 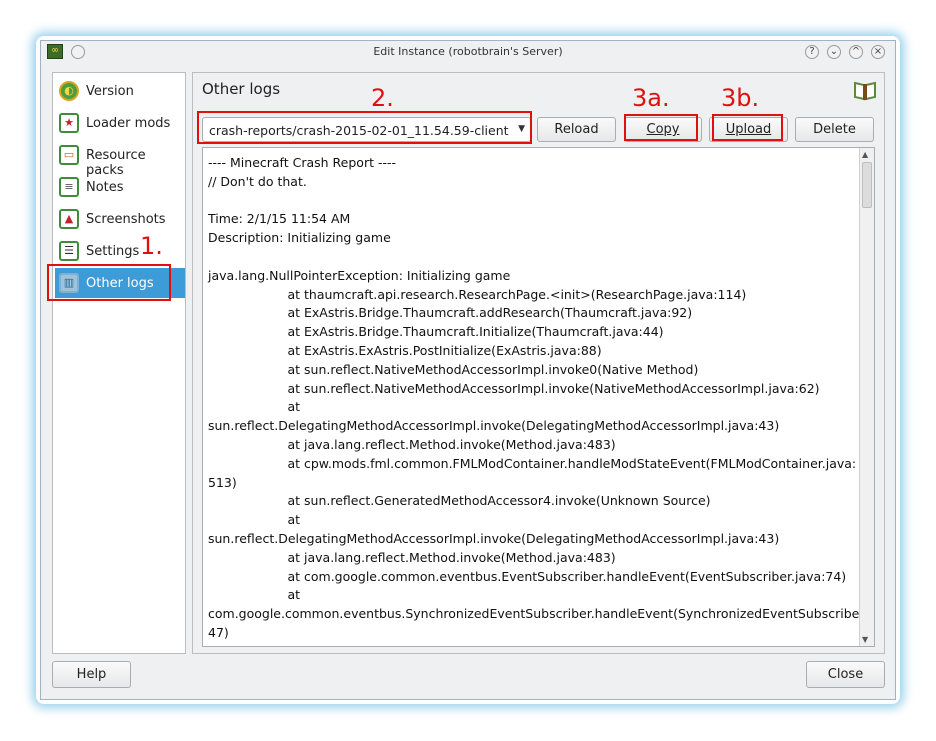 I want to click on scroll-thumb, so click(x=867, y=185).